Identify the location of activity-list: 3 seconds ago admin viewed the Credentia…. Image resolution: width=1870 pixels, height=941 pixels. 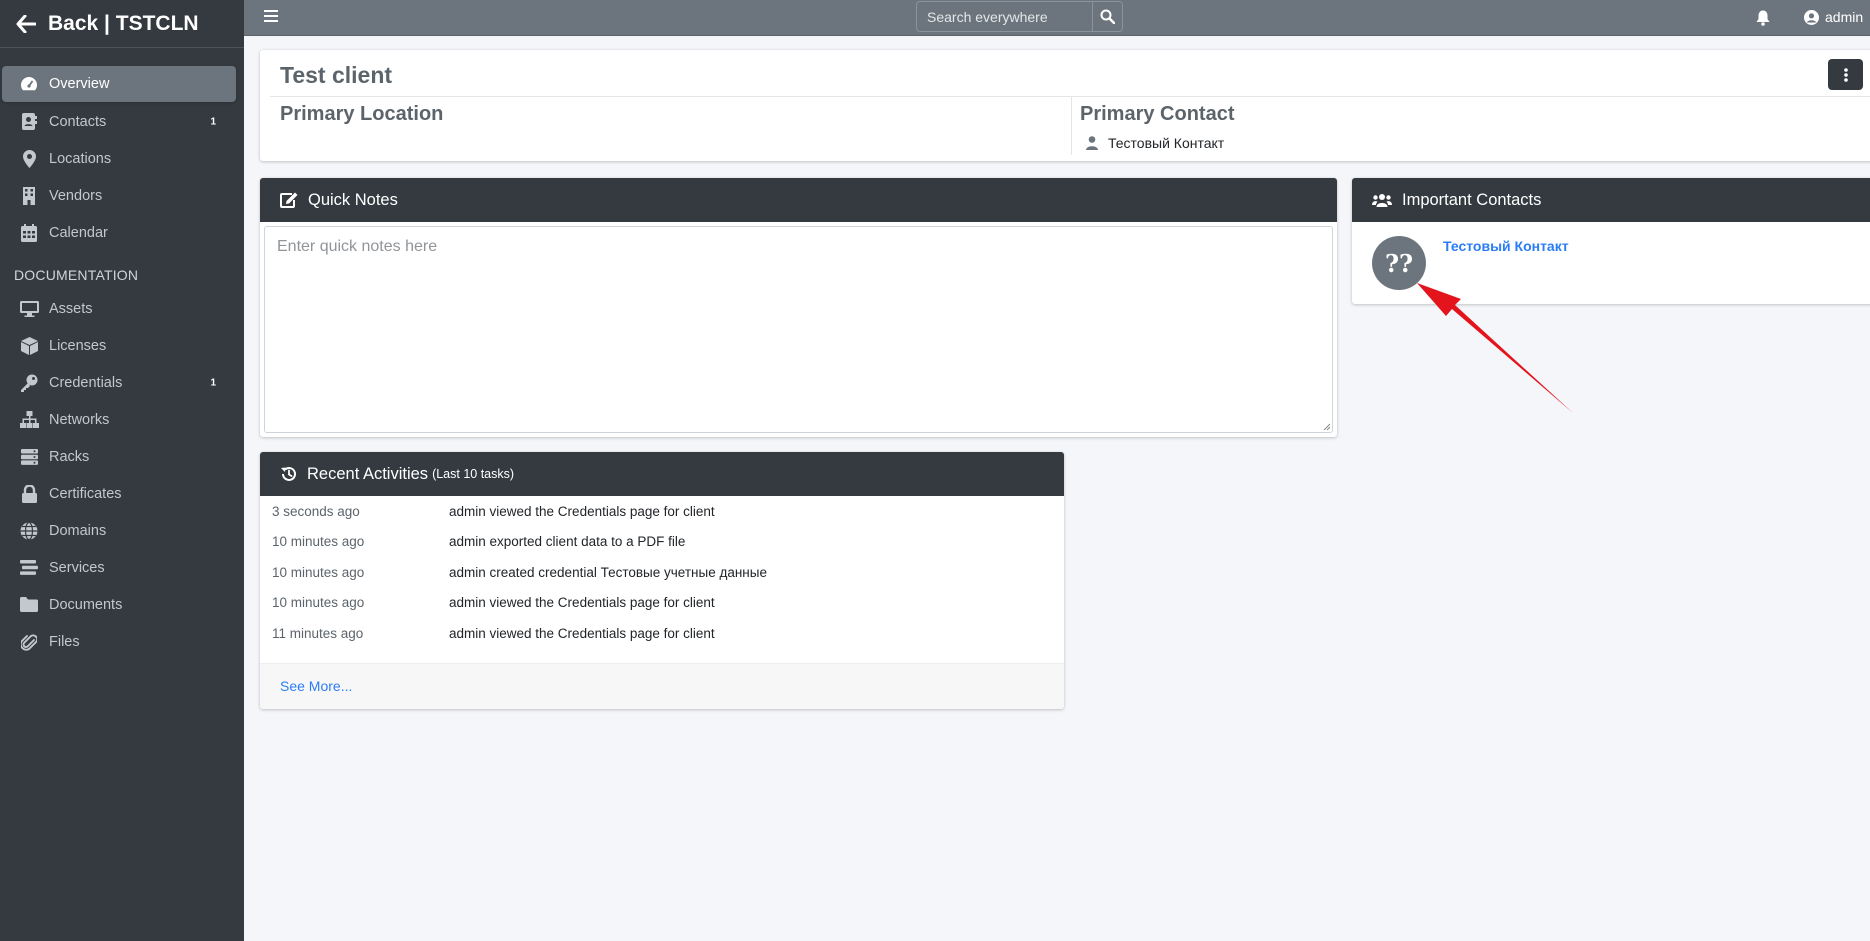
(662, 572).